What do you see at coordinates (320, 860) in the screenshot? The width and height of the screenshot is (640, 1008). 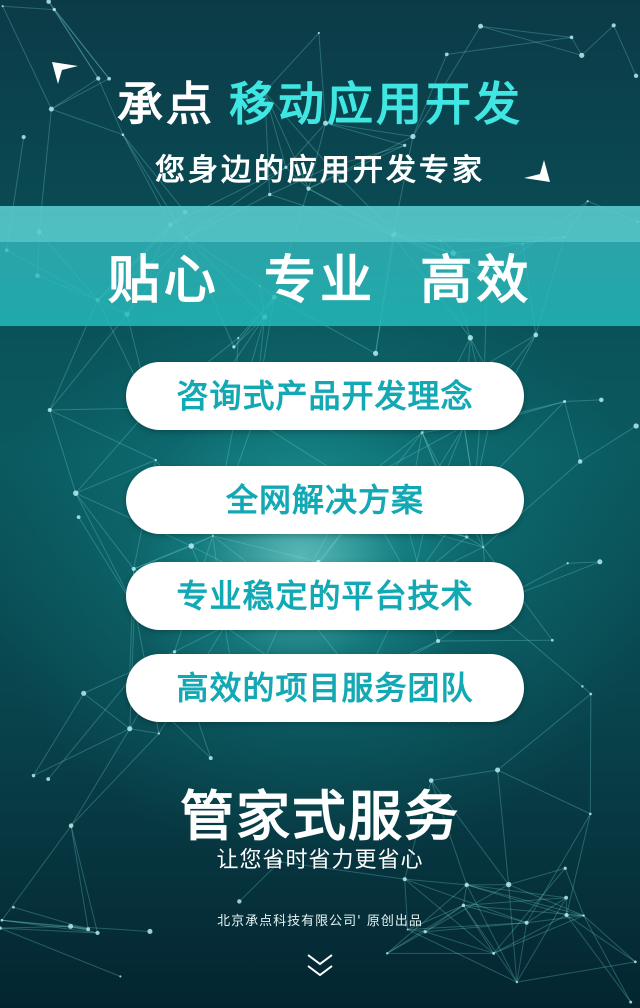 I see `service-subtitle: 让您省时省力更省心` at bounding box center [320, 860].